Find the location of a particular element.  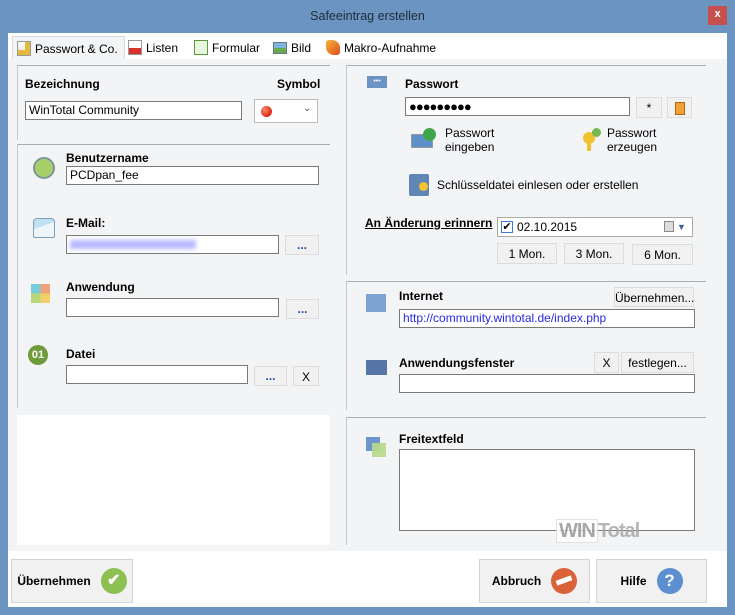

uebernehmen-button: Übernehmen ✔ is located at coordinates (72, 581).